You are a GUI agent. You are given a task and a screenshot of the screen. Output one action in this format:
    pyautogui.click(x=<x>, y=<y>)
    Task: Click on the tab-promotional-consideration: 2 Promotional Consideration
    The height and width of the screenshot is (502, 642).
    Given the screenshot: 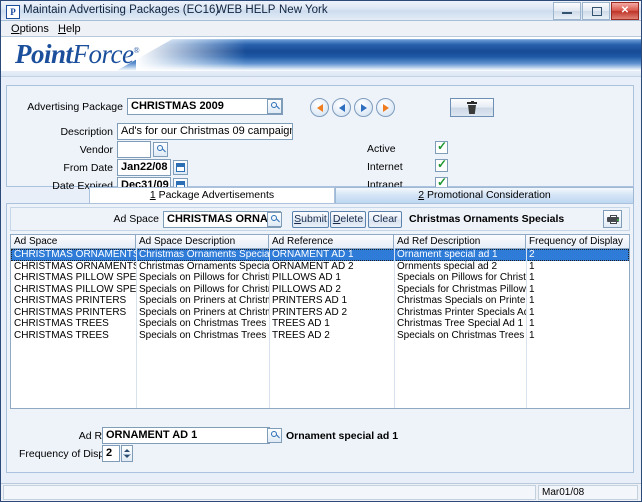 What is the action you would take?
    pyautogui.click(x=484, y=195)
    